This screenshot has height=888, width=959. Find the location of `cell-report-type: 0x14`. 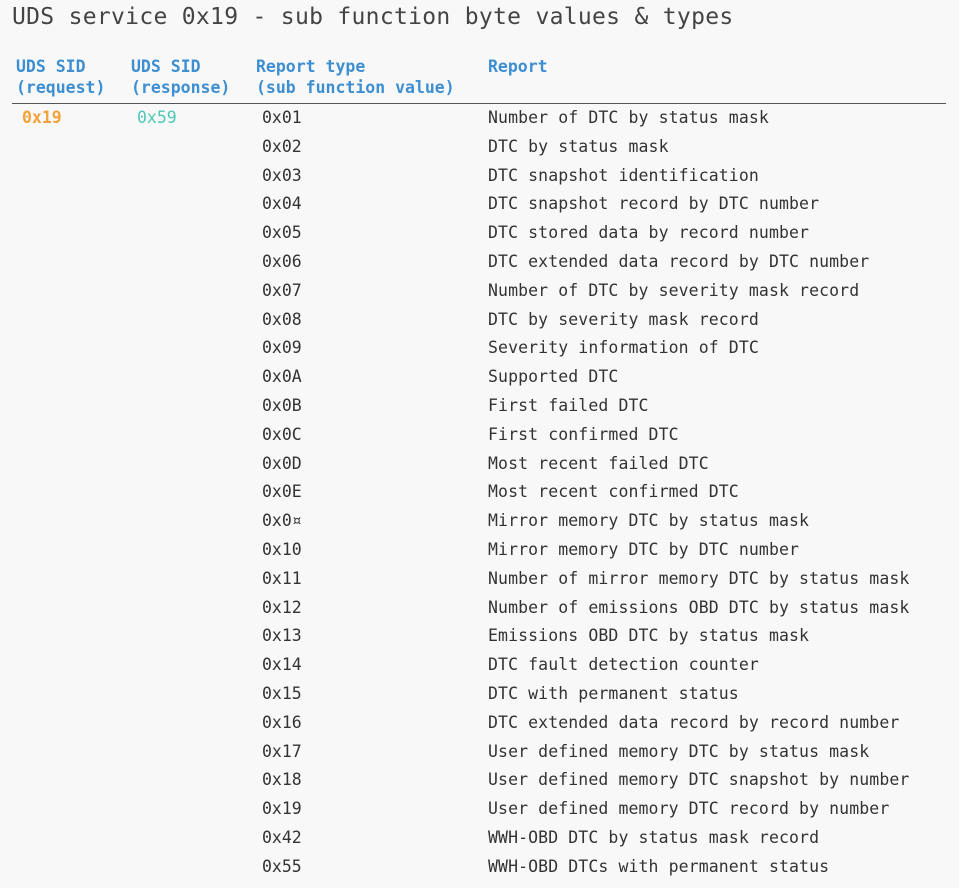

cell-report-type: 0x14 is located at coordinates (282, 665).